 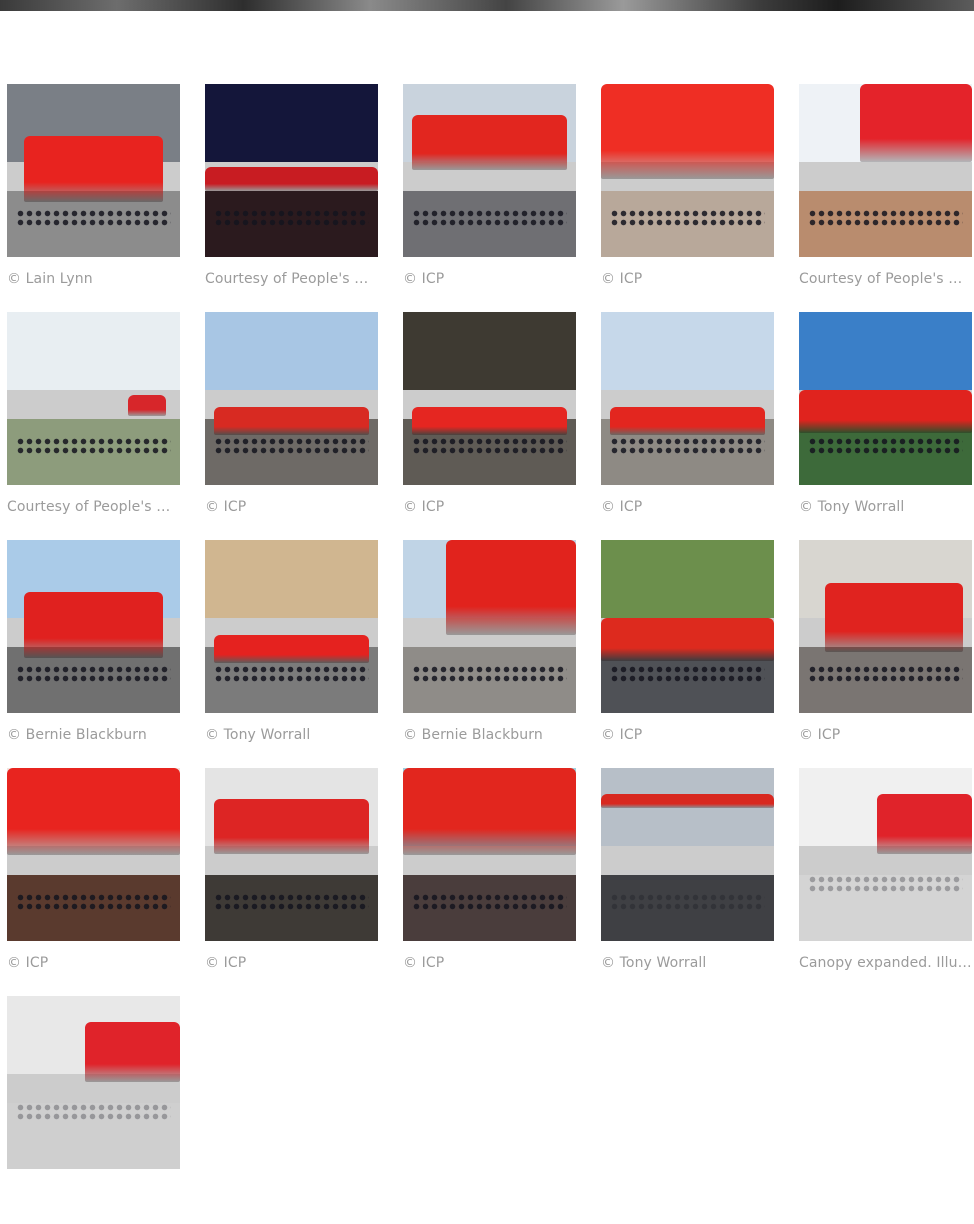 I want to click on photo-caption: Canopy expanded. Illustration, so click(x=885, y=963).